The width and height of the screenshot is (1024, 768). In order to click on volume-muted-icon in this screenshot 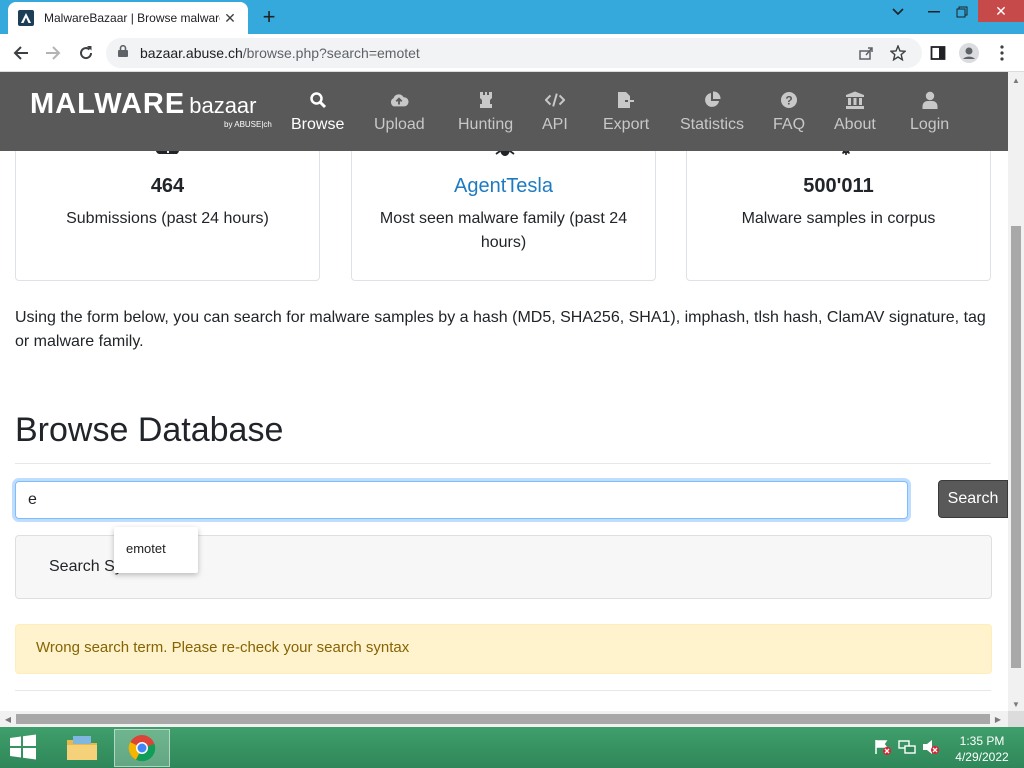, I will do `click(931, 747)`.